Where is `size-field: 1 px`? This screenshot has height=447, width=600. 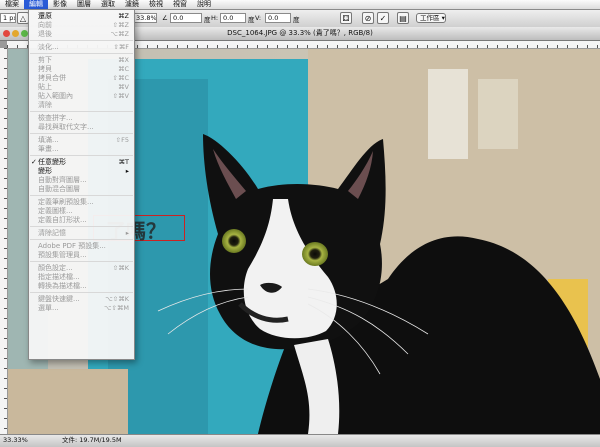
size-field: 1 px is located at coordinates (8, 18).